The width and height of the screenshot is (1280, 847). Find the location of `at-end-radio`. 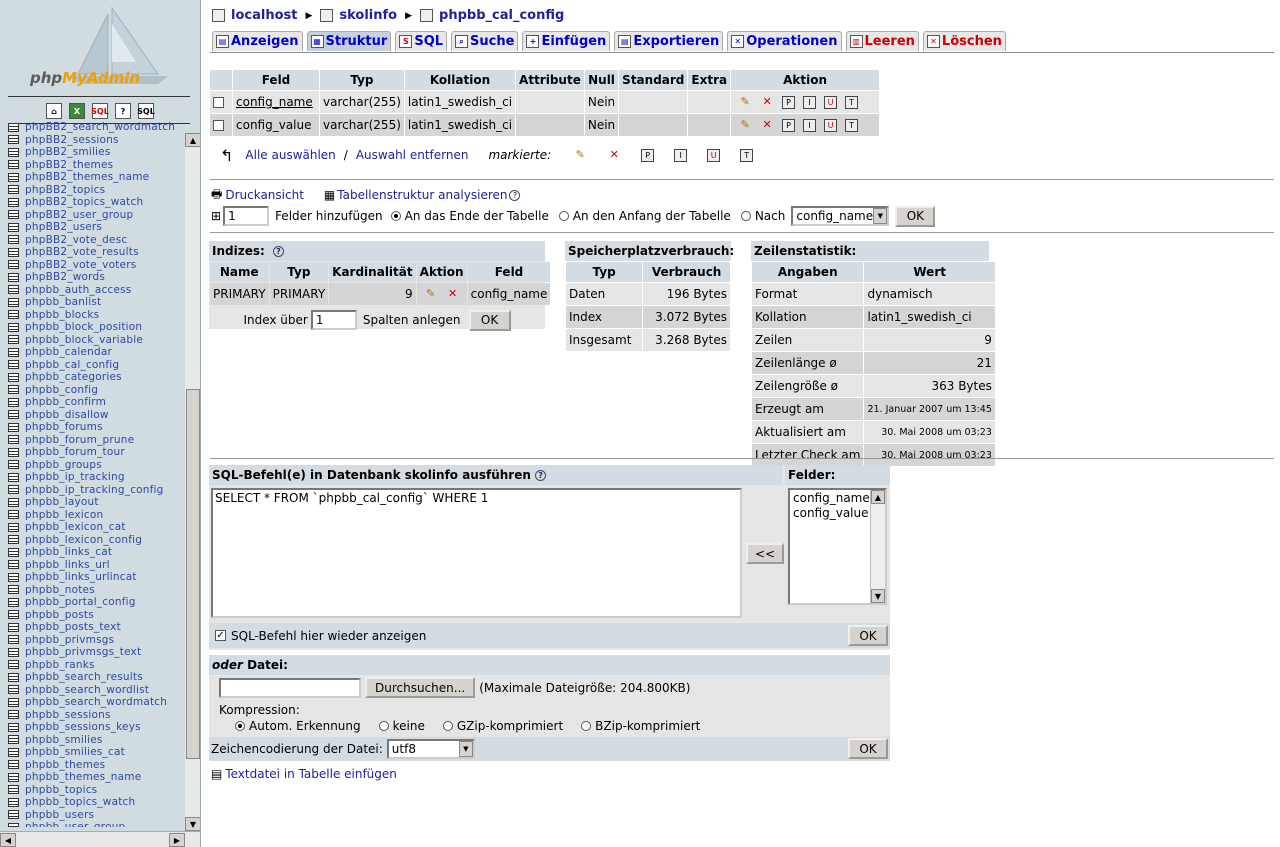

at-end-radio is located at coordinates (395, 216).